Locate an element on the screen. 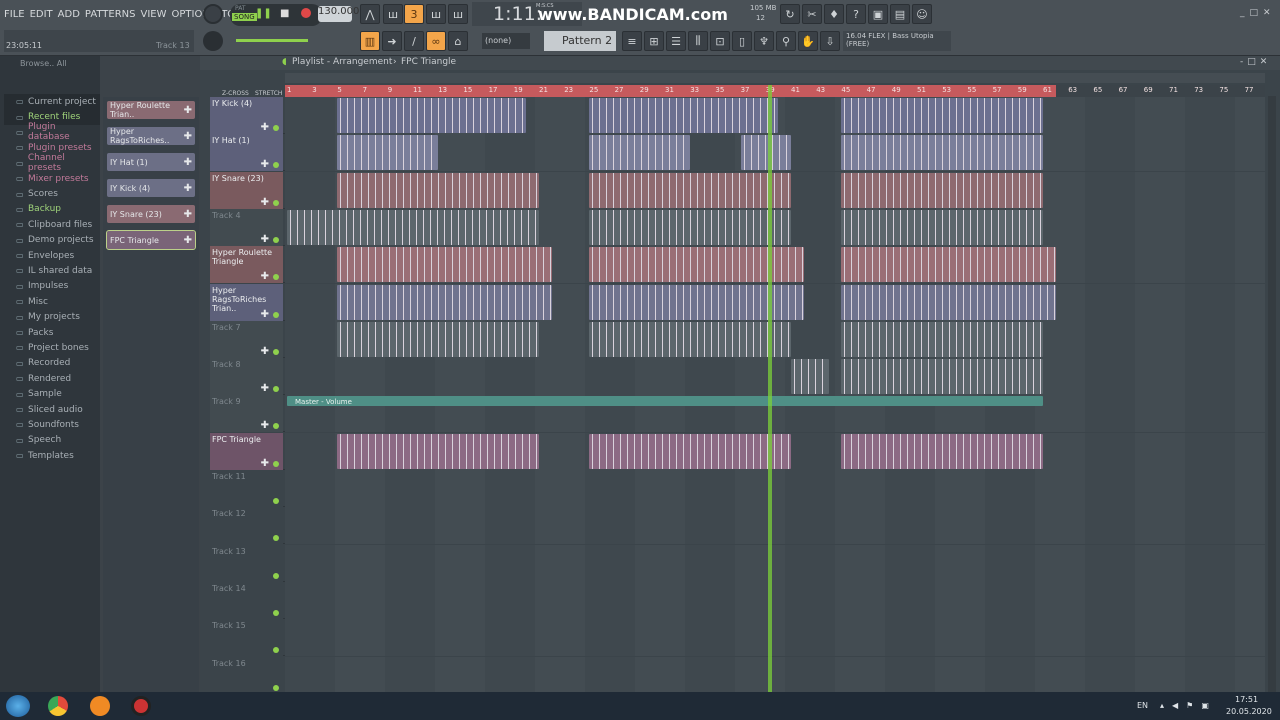 This screenshot has width=1280, height=720. browser-item: ▭ Rendered is located at coordinates (52, 378).